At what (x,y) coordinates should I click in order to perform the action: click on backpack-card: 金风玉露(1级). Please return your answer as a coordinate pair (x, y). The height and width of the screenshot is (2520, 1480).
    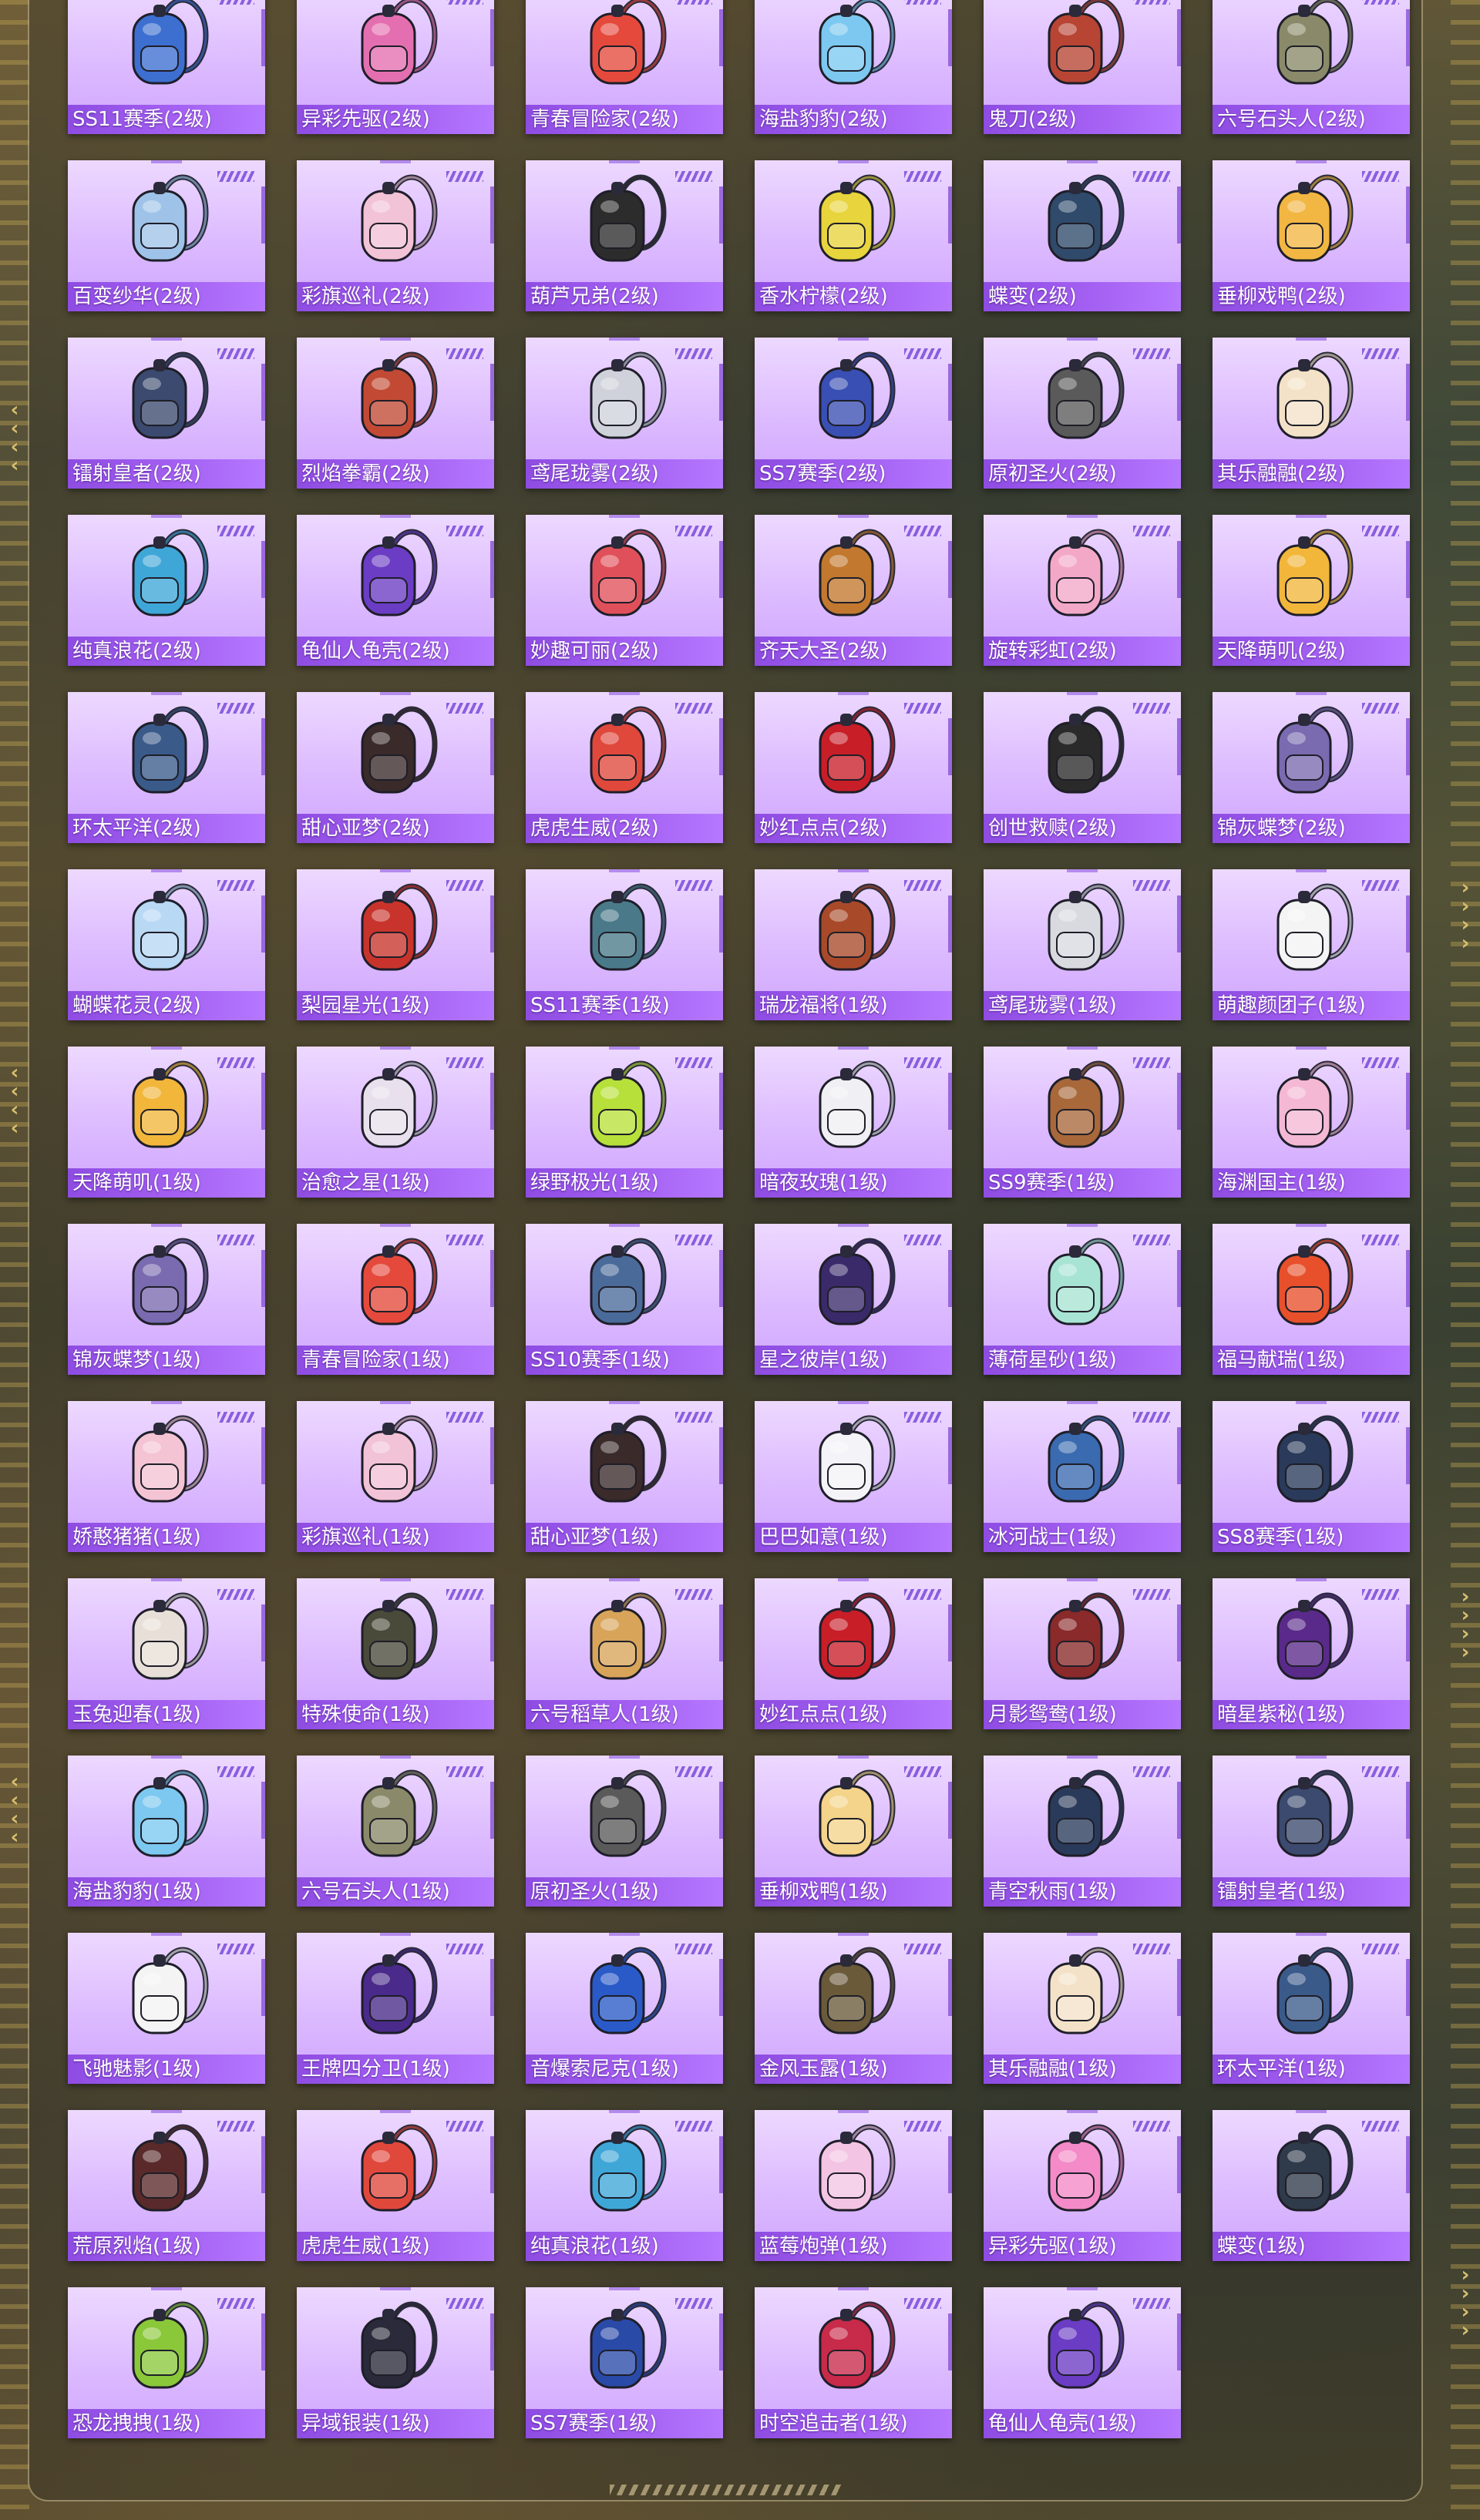
    Looking at the image, I should click on (854, 2009).